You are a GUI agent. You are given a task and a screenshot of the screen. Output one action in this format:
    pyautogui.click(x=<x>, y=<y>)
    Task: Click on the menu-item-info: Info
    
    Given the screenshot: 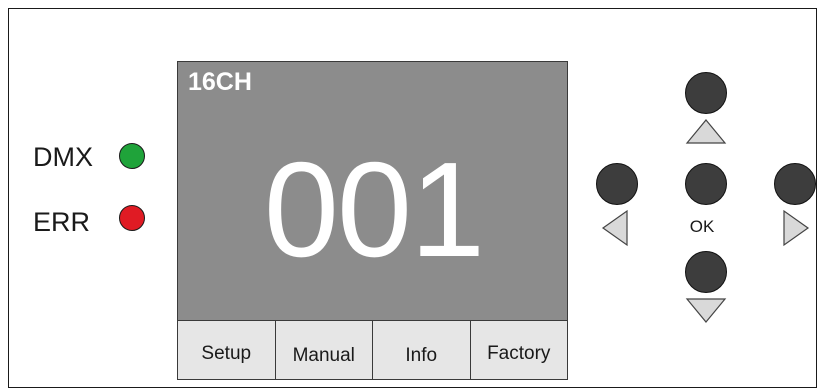 What is the action you would take?
    pyautogui.click(x=422, y=350)
    